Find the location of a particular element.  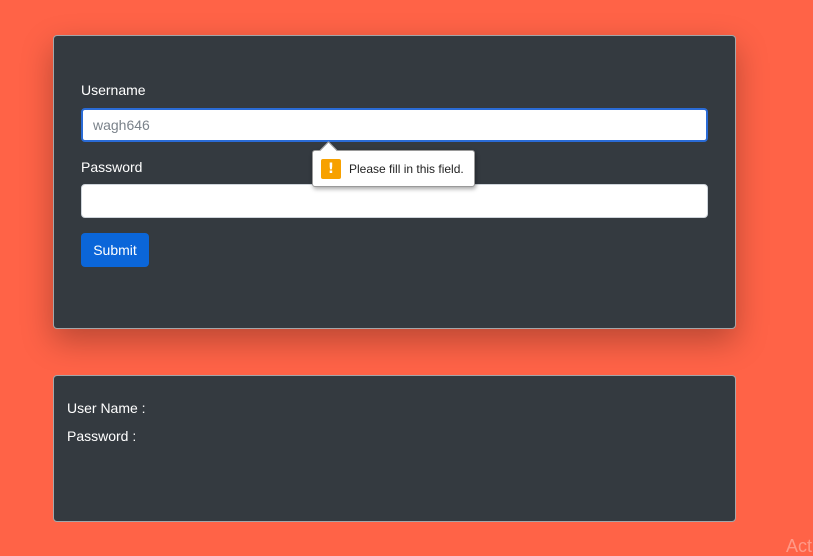

activation-watermark: Act is located at coordinates (799, 546).